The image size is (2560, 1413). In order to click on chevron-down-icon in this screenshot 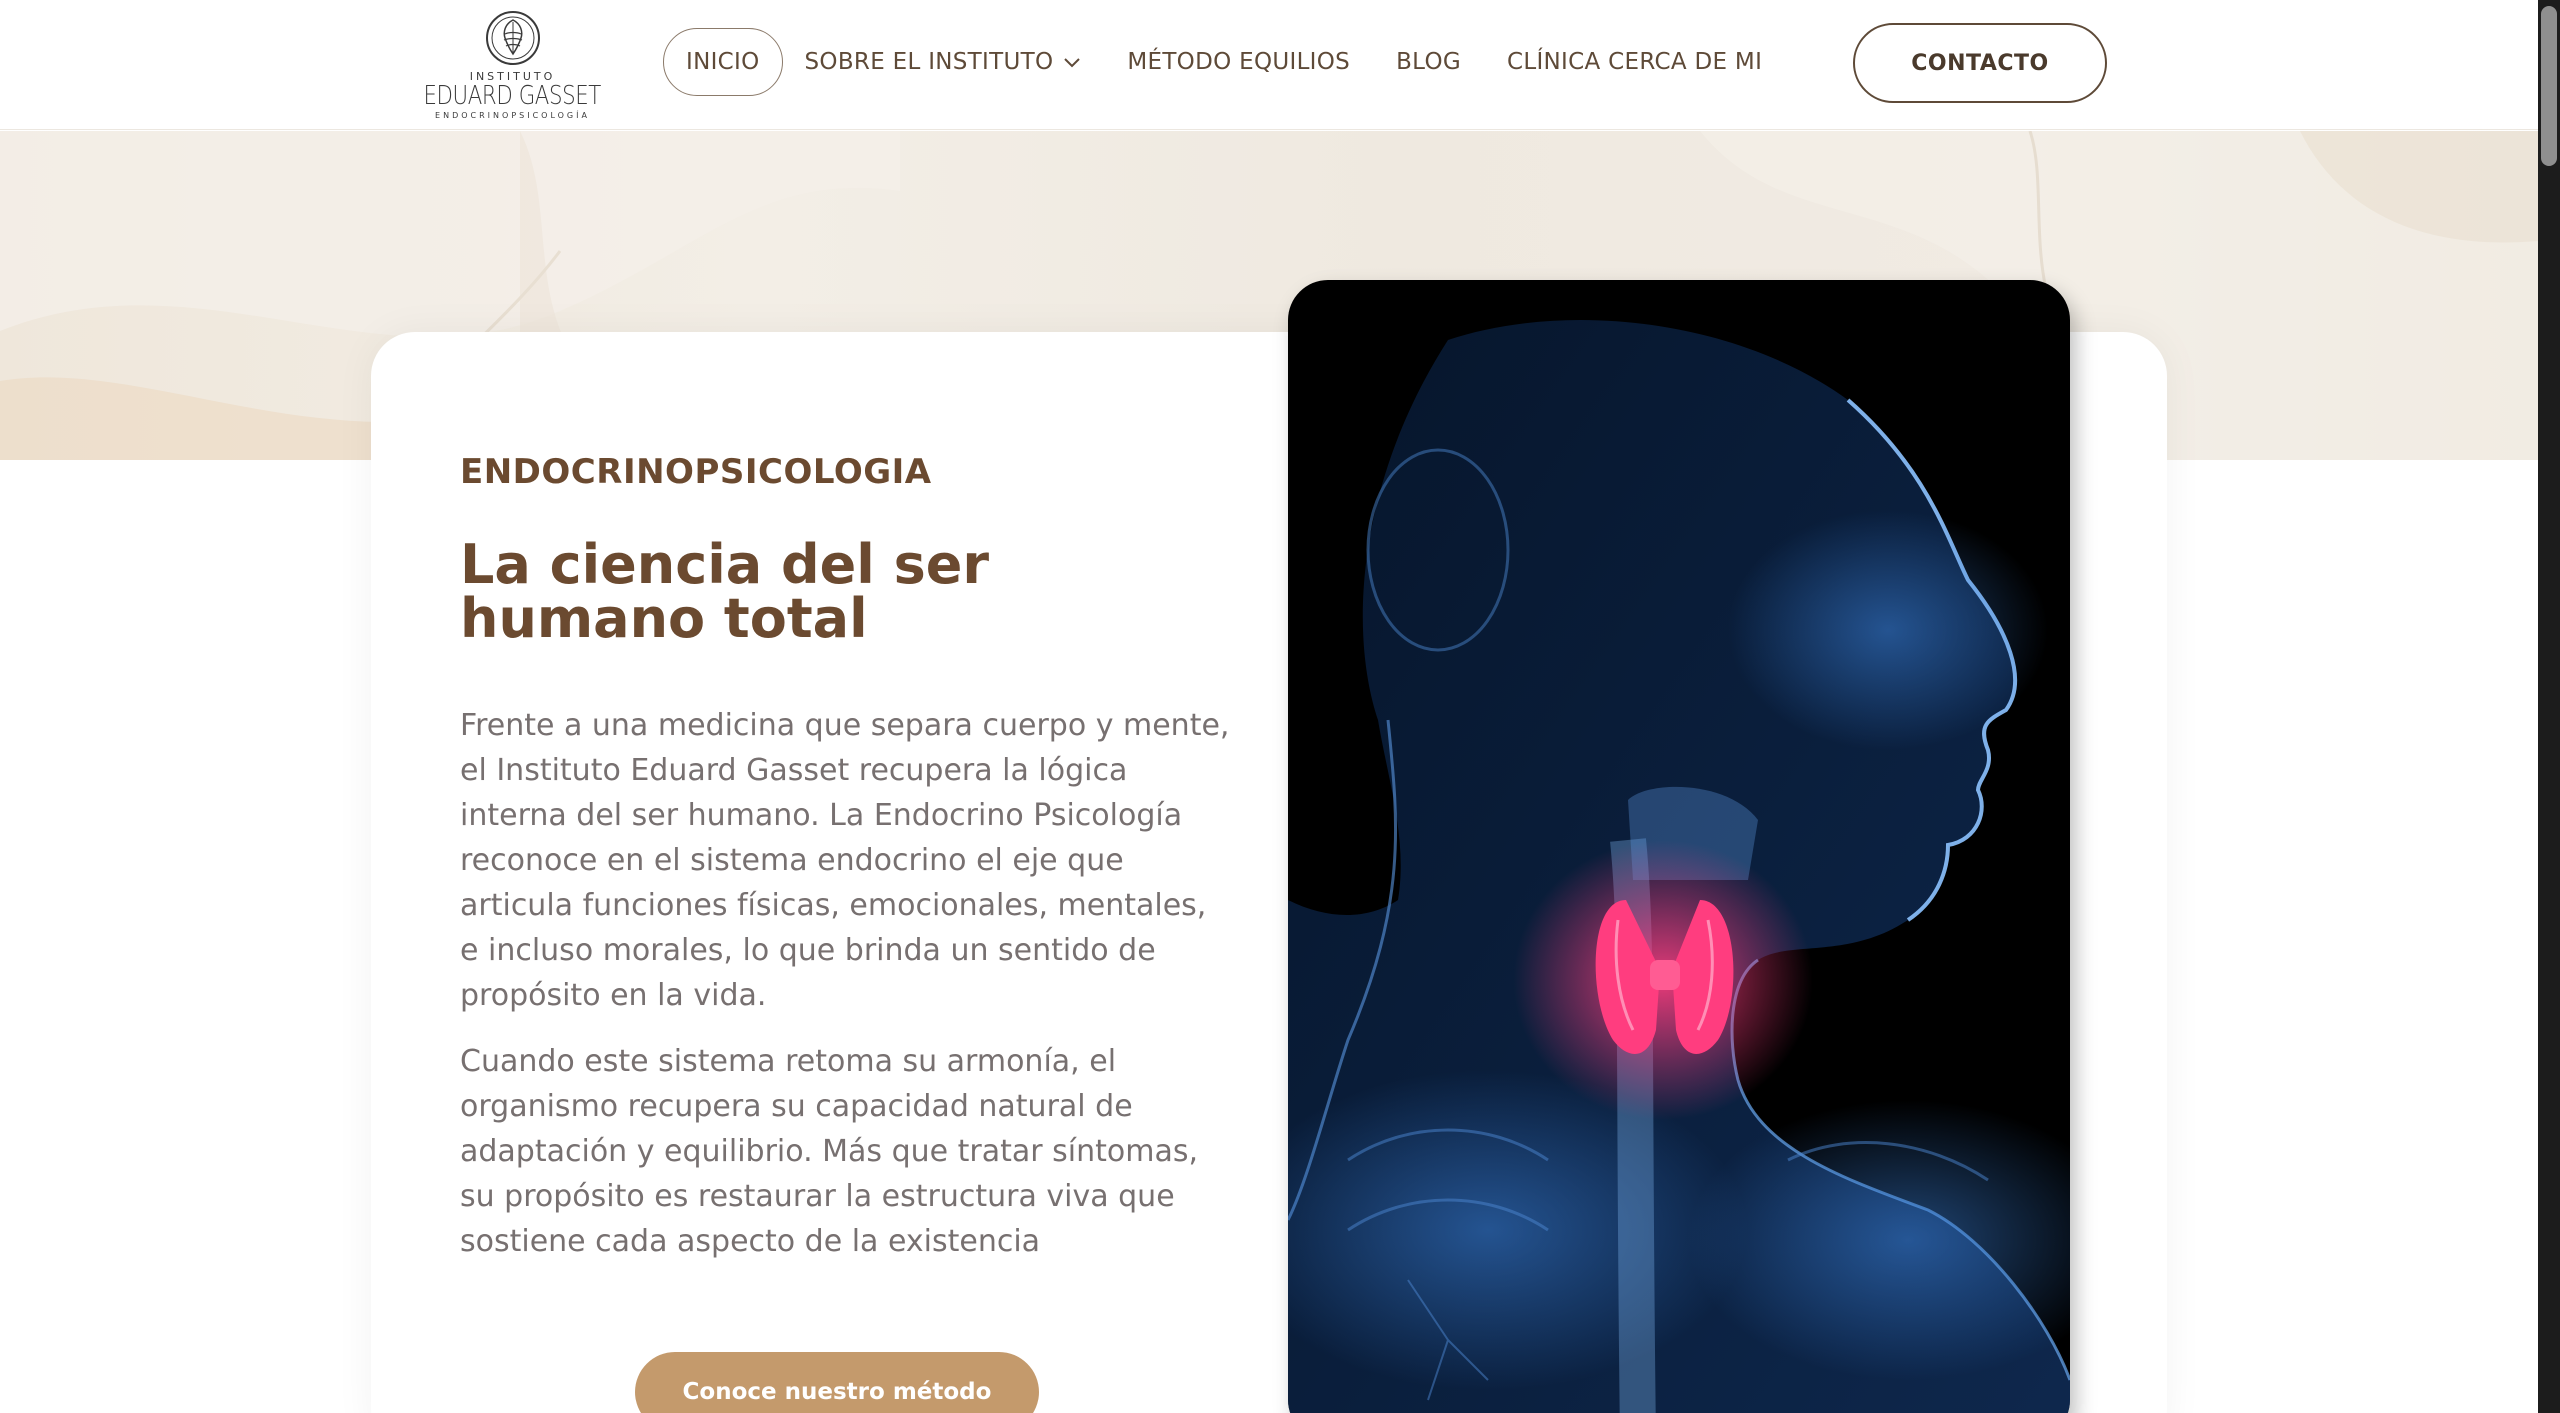, I will do `click(1072, 62)`.